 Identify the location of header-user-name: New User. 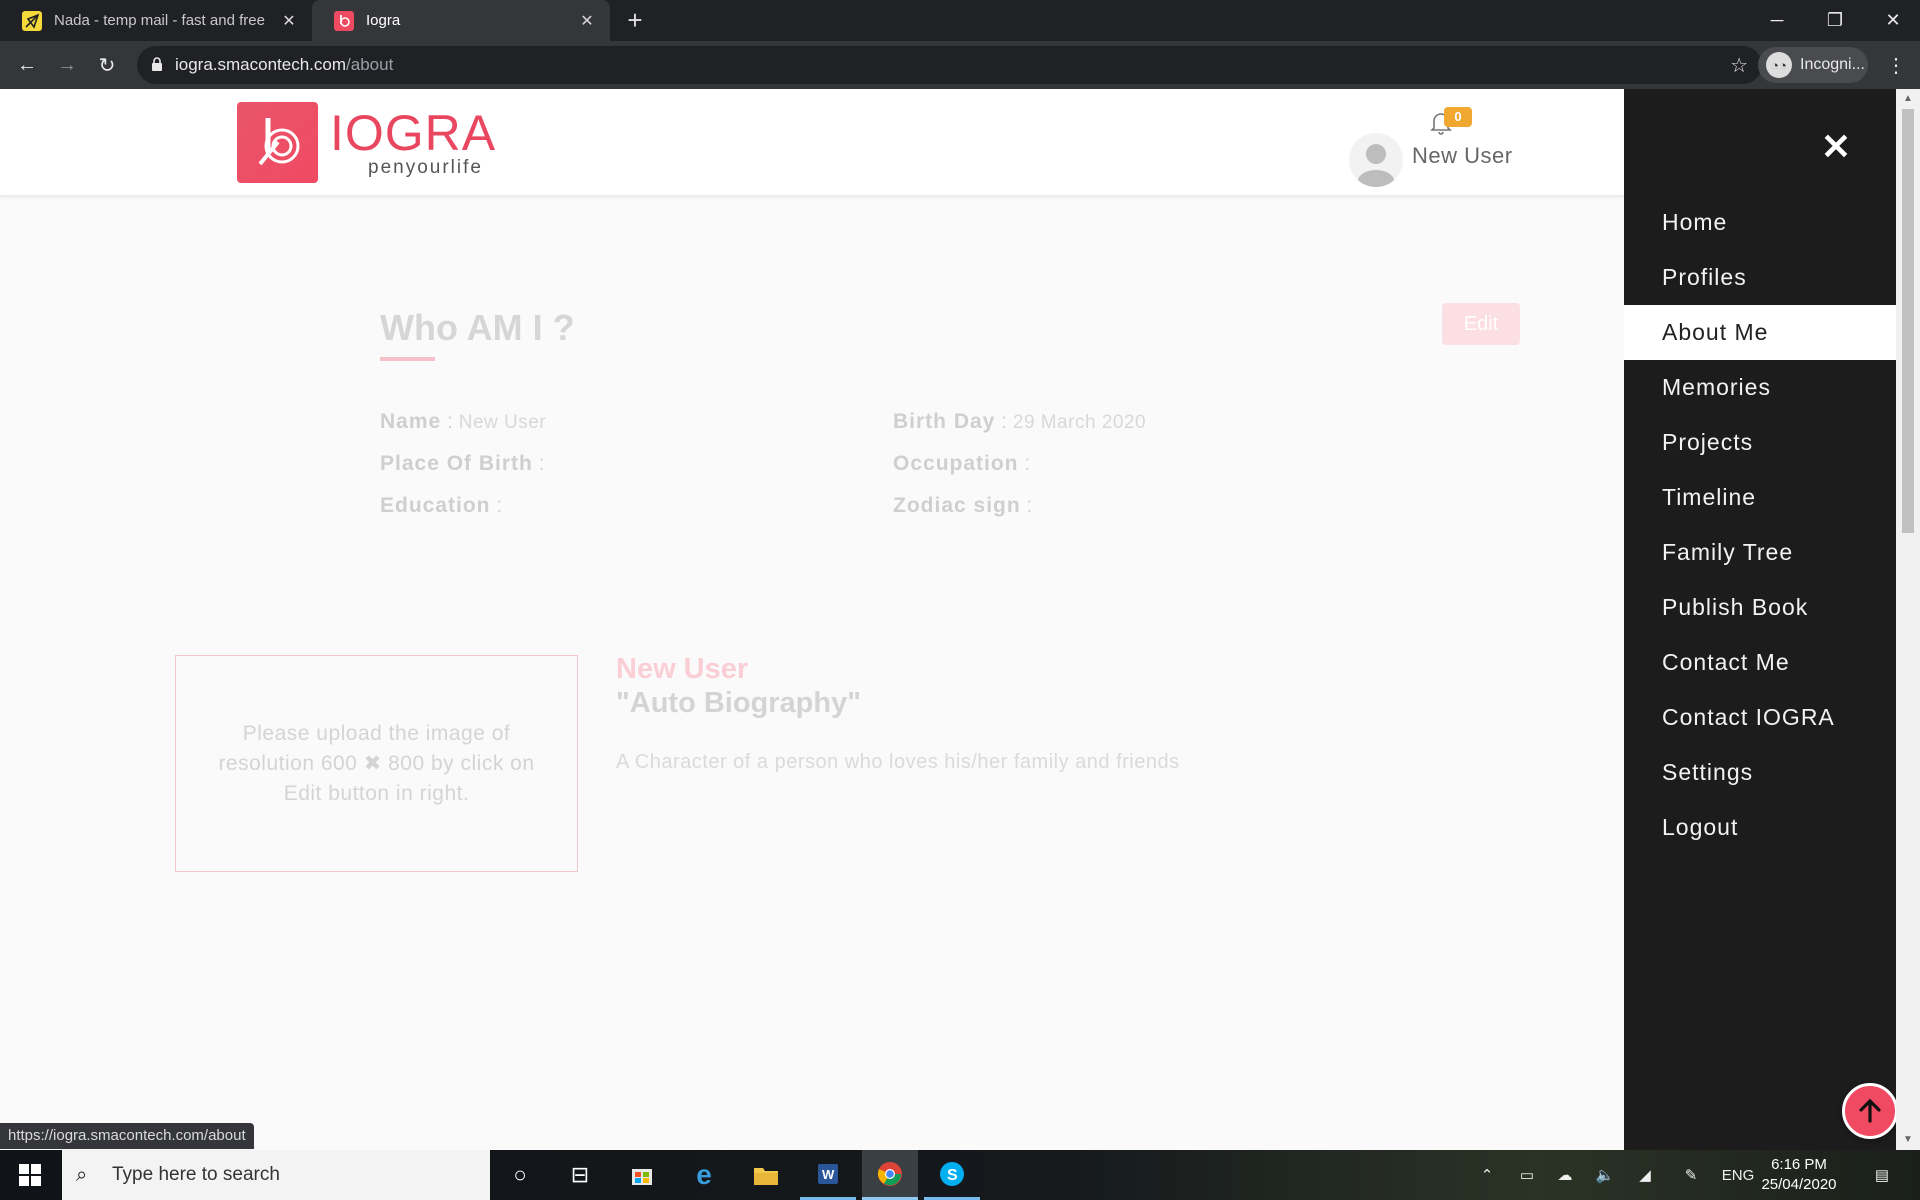
(1462, 156).